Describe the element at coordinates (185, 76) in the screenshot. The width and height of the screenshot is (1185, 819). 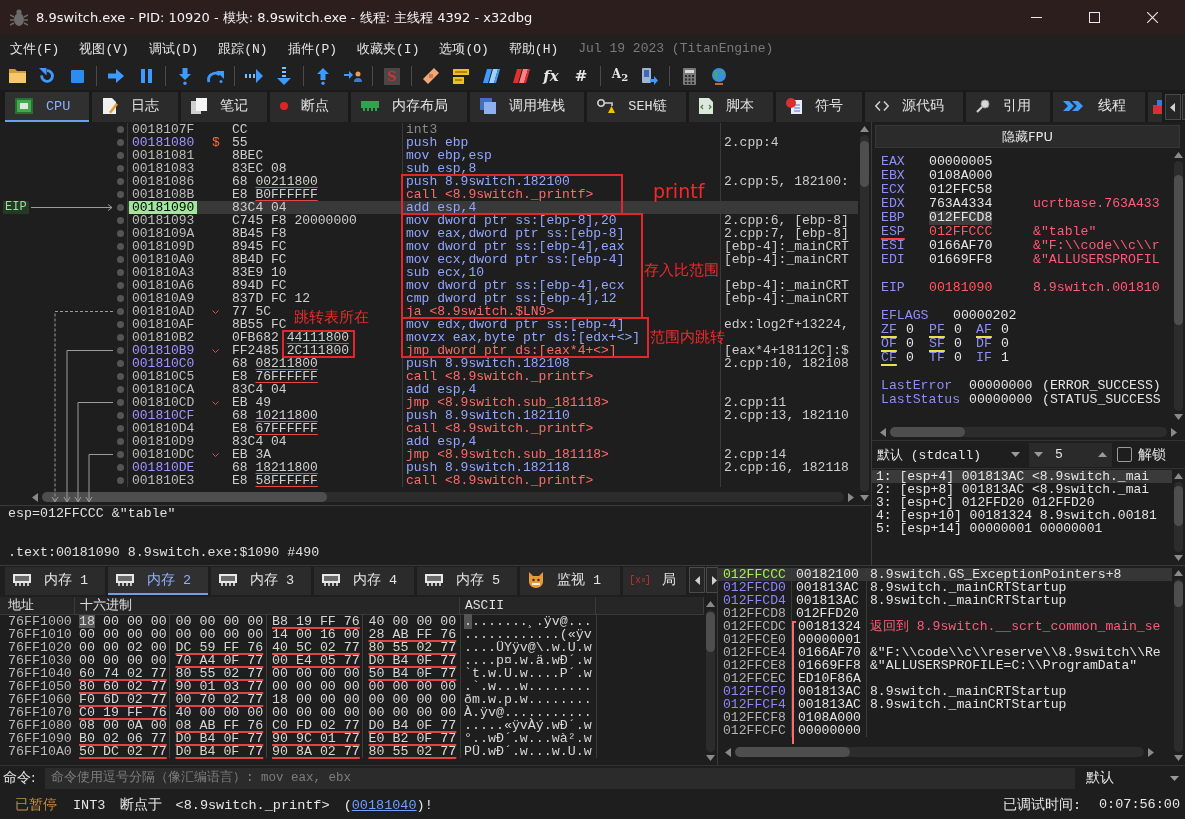
I see `down-arrow-icon` at that location.